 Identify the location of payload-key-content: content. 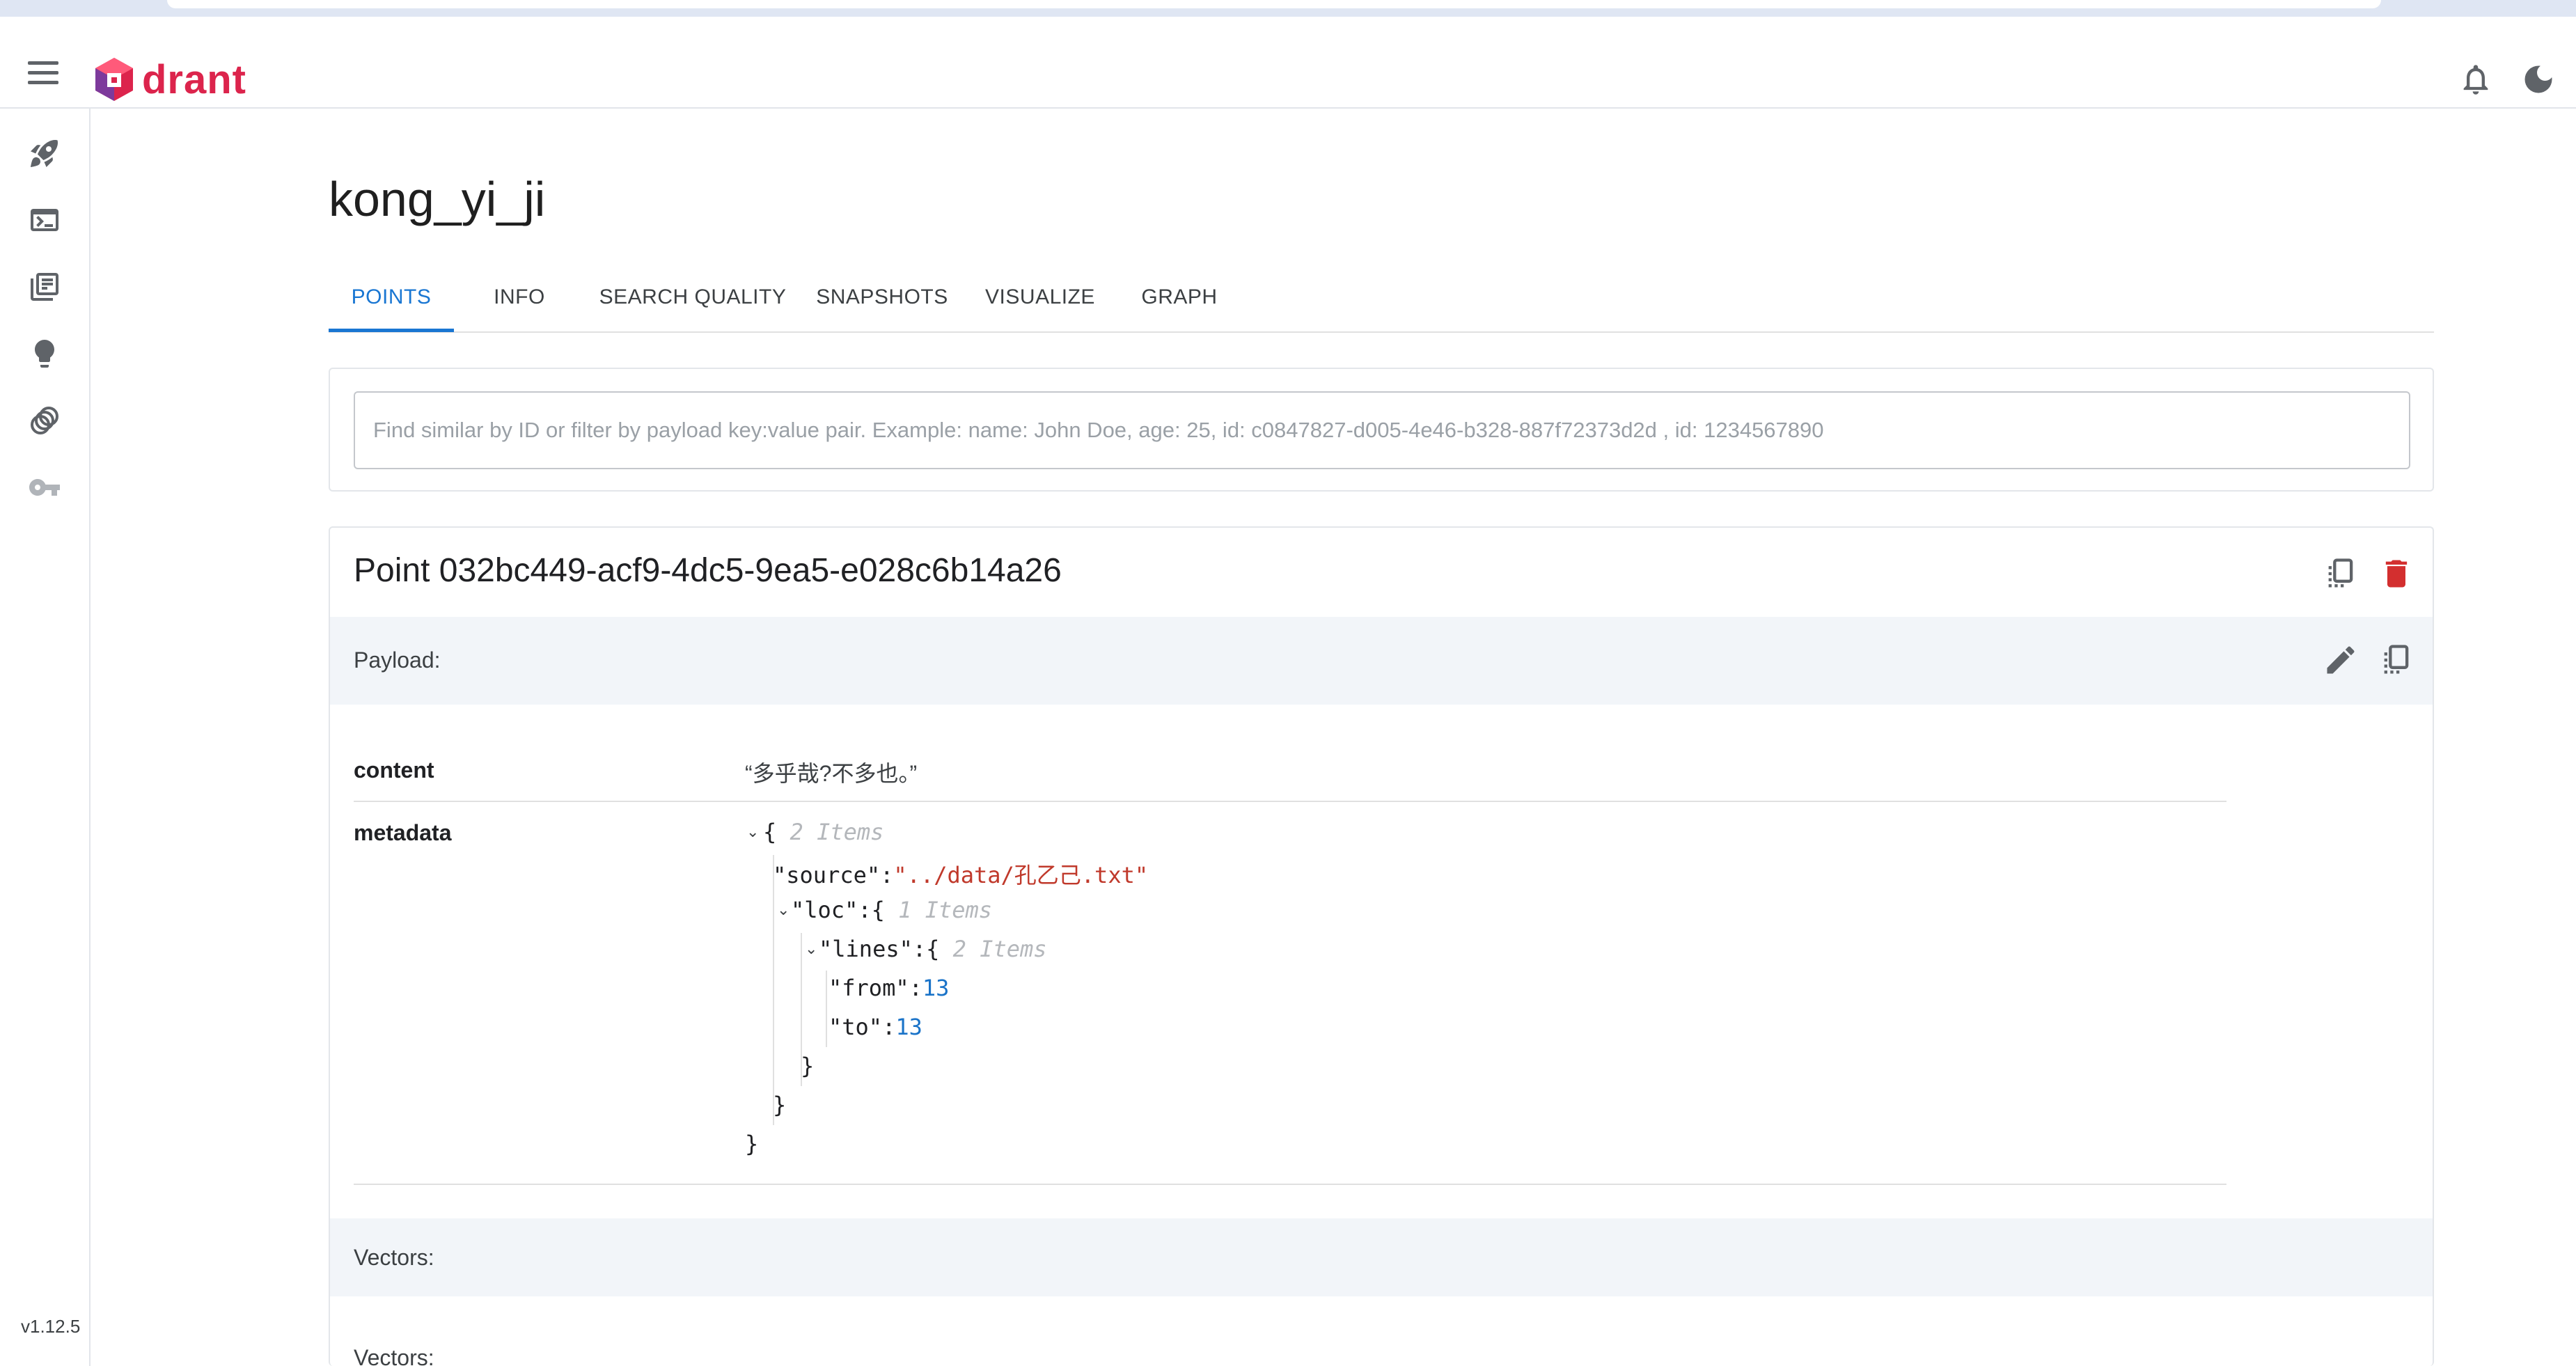
(394, 770).